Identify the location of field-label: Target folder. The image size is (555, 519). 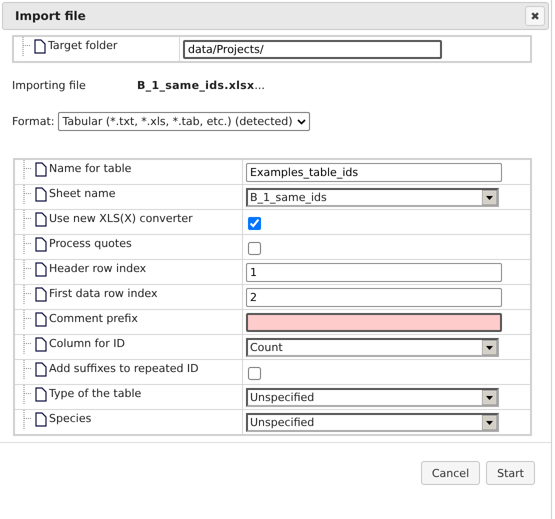
(83, 46).